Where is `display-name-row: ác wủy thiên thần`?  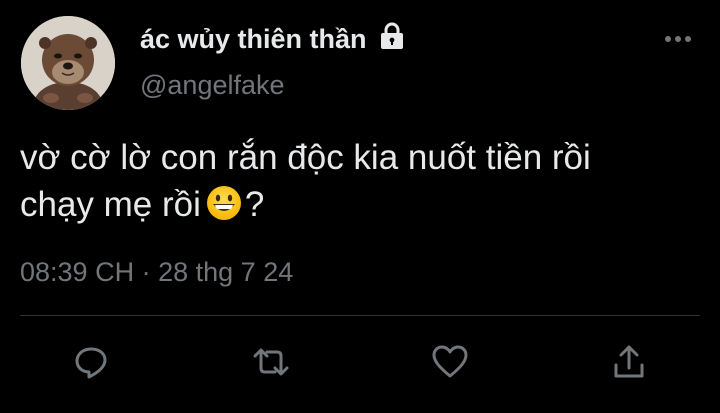
display-name-row: ác wủy thiên thần is located at coordinates (273, 39).